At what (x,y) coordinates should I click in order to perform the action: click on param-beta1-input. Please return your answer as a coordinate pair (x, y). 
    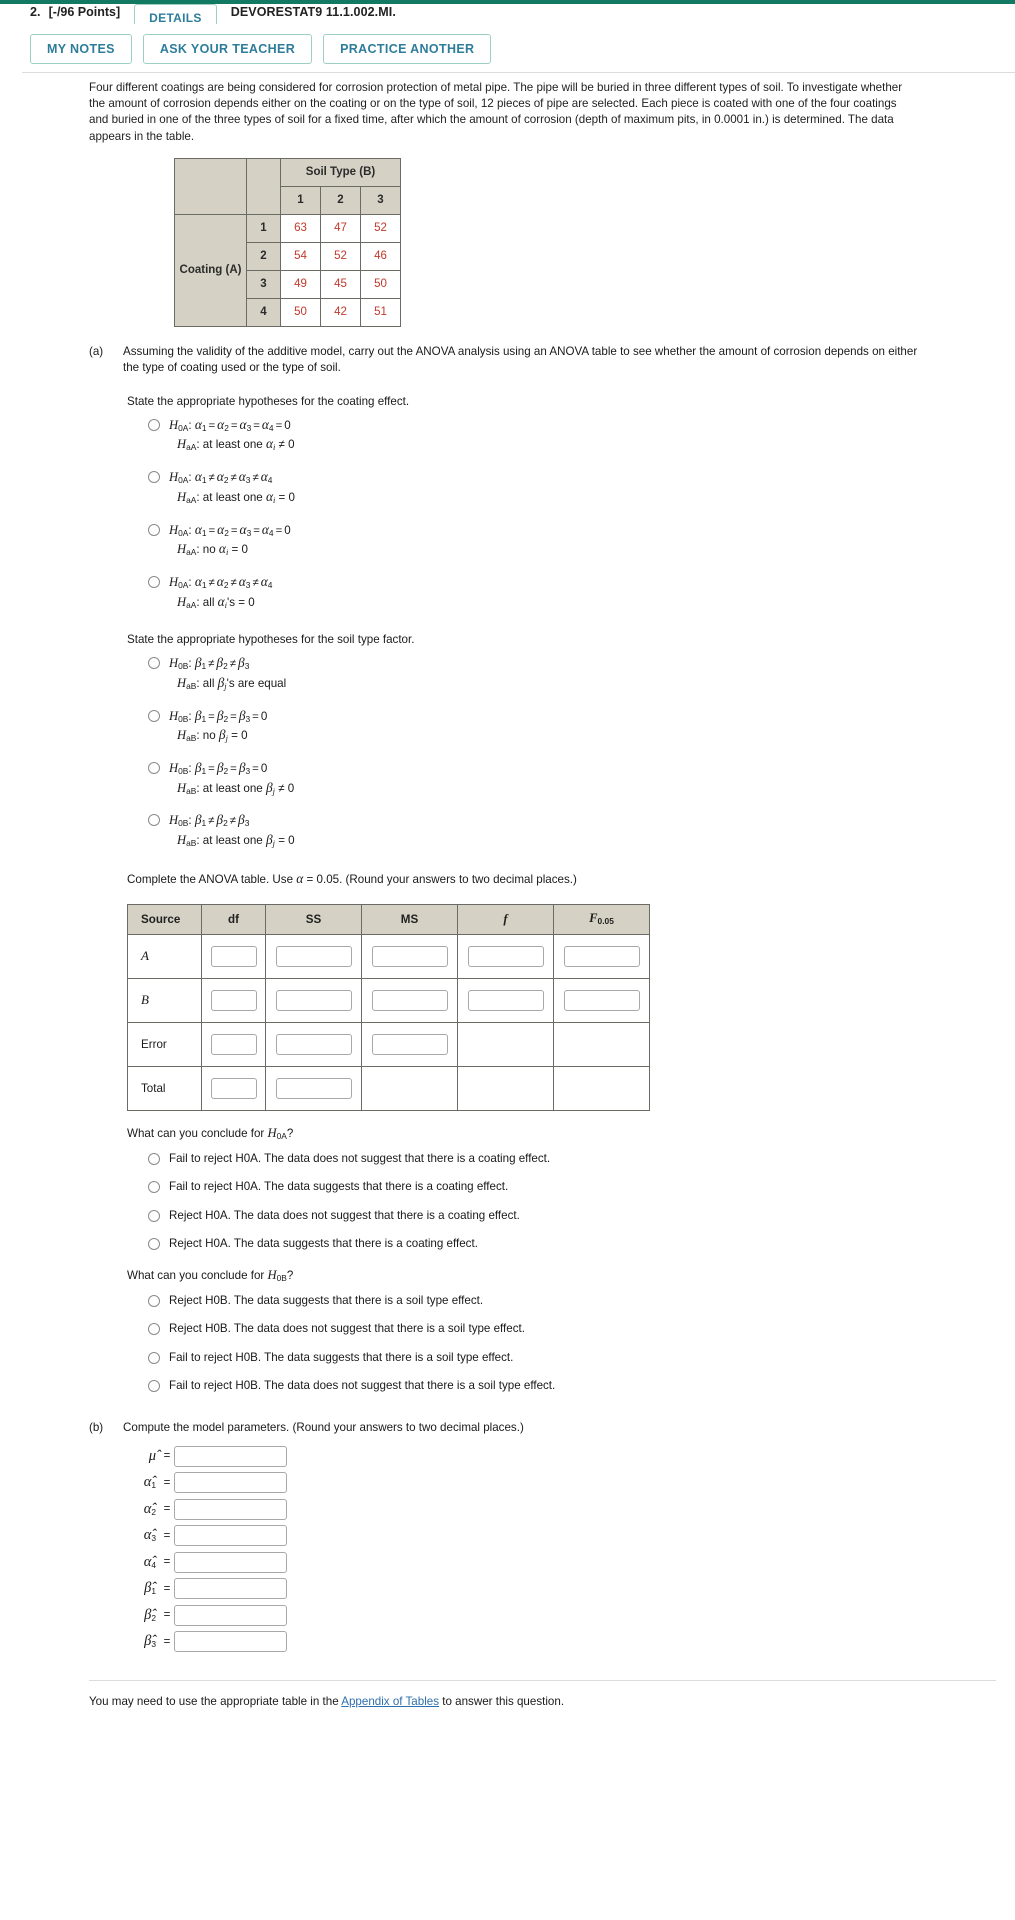
    Looking at the image, I should click on (230, 1589).